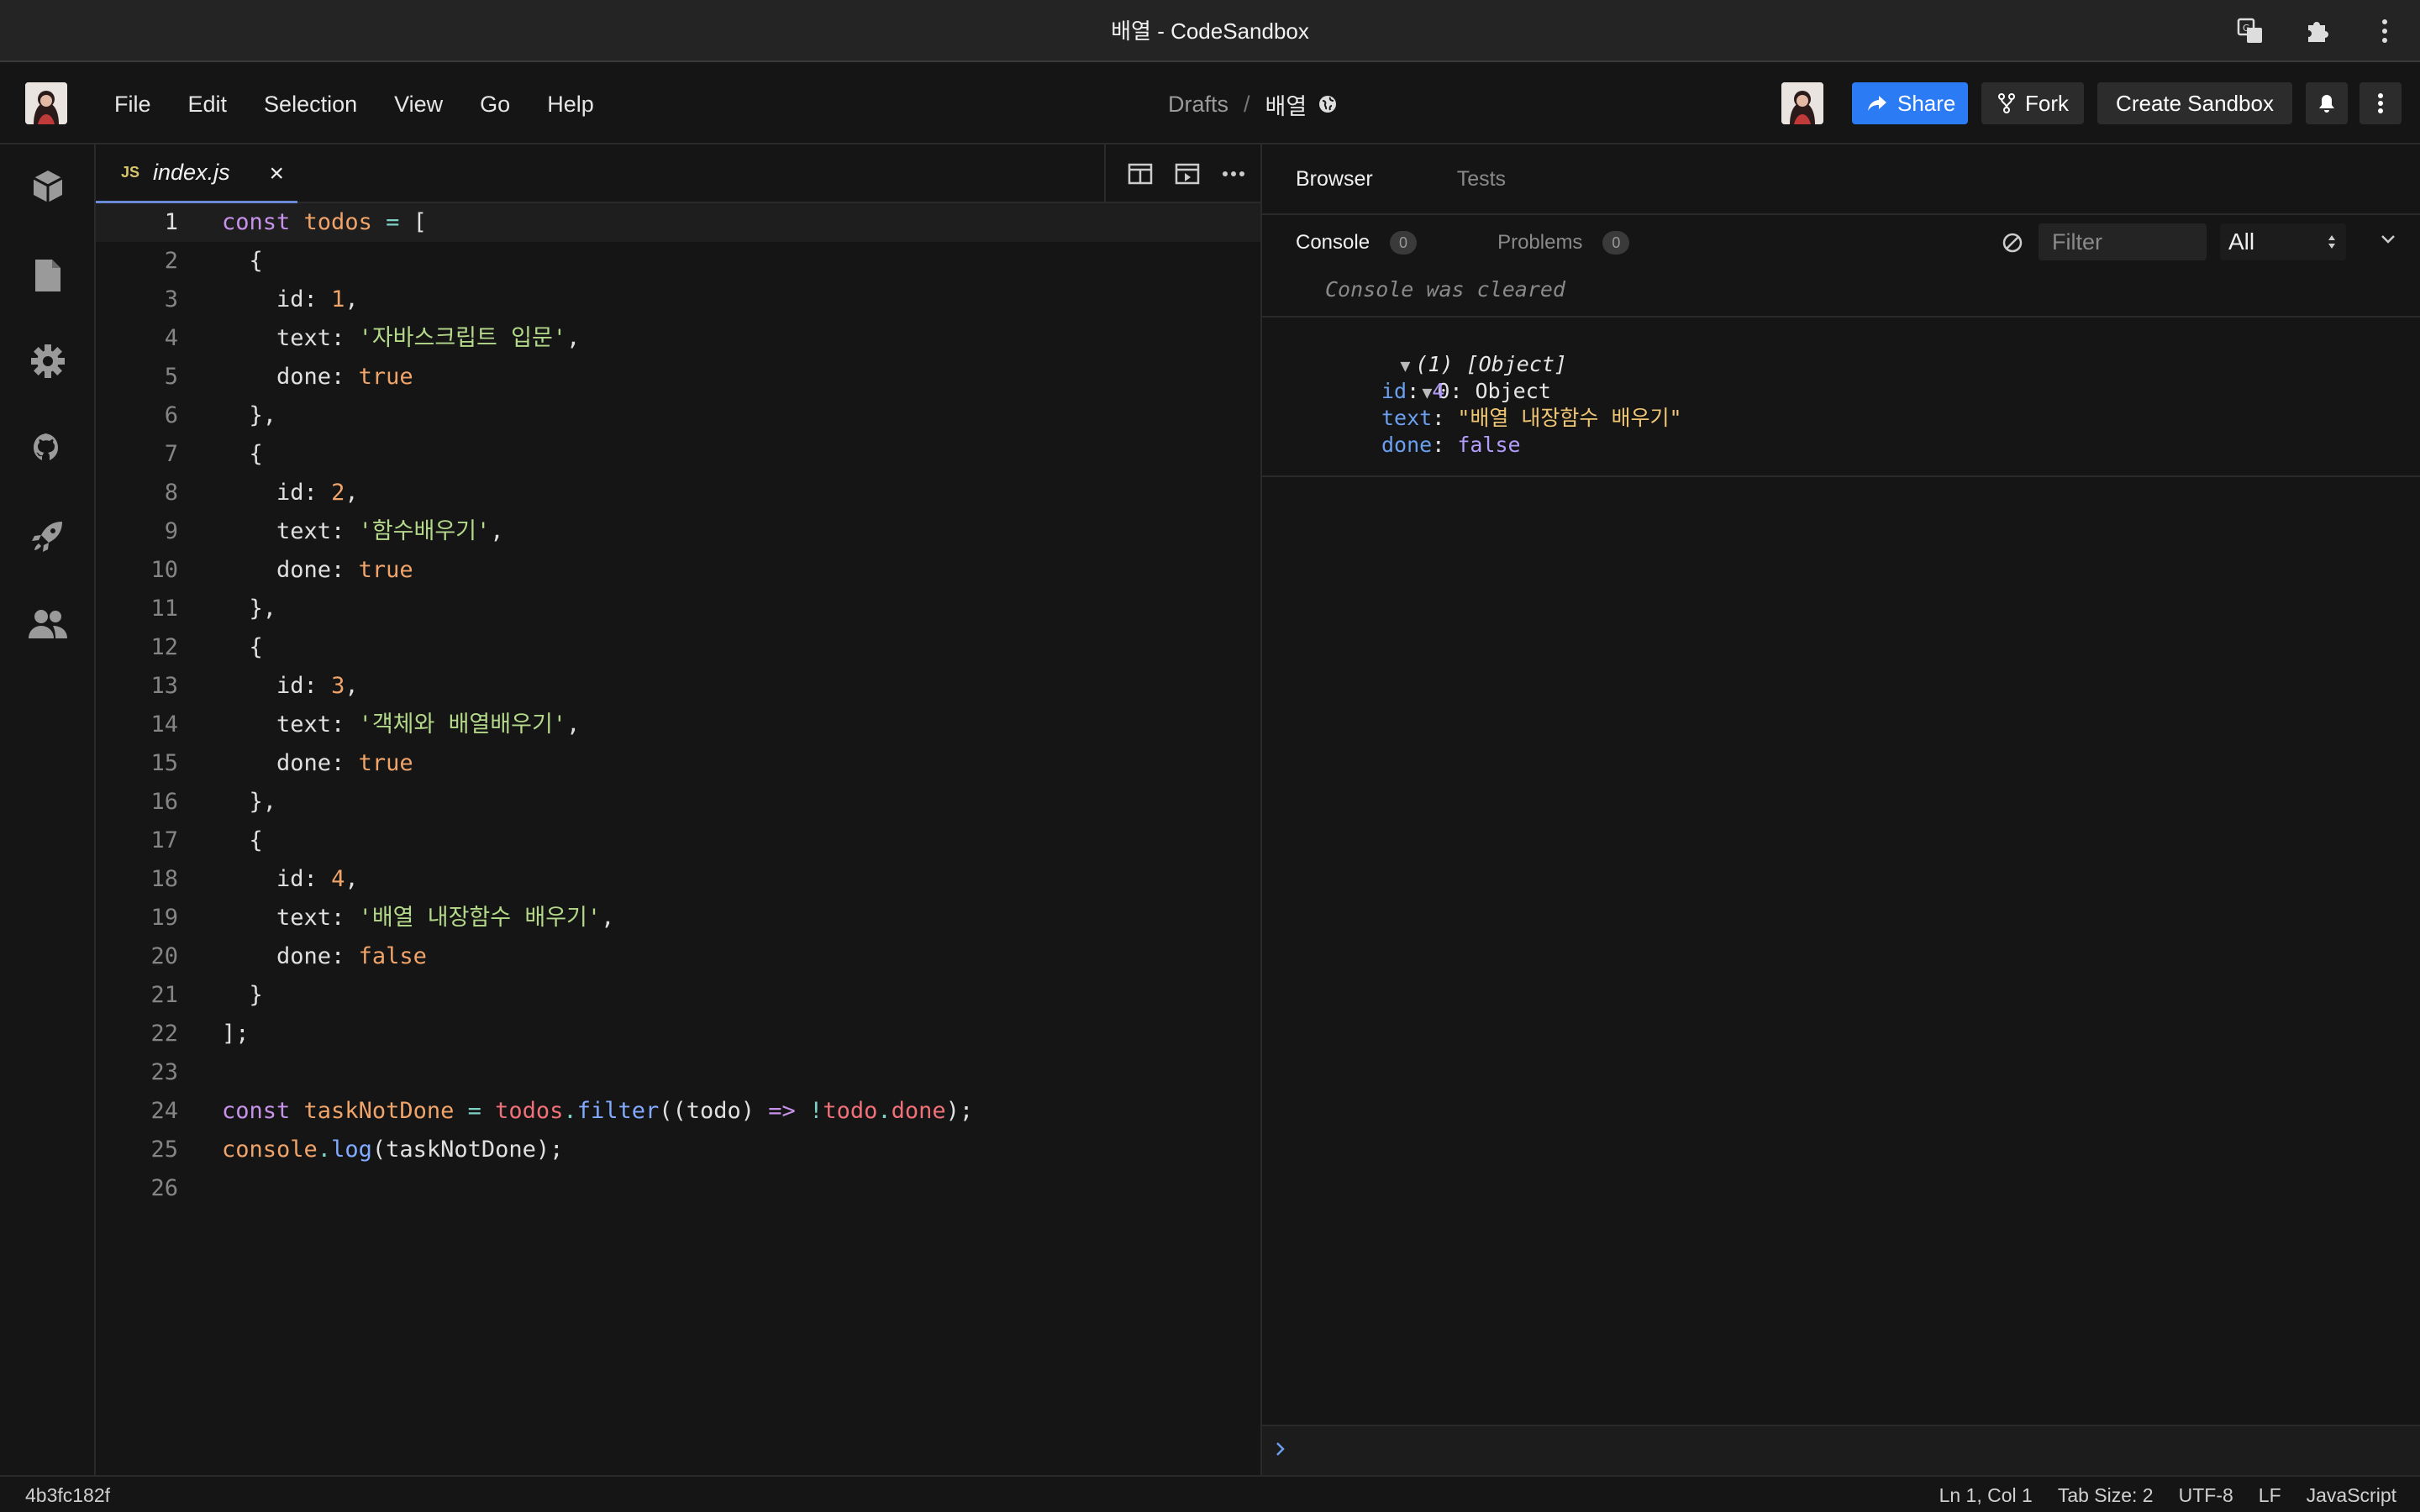 Image resolution: width=2420 pixels, height=1512 pixels. Describe the element at coordinates (678, 1188) in the screenshot. I see `code-line: 26` at that location.